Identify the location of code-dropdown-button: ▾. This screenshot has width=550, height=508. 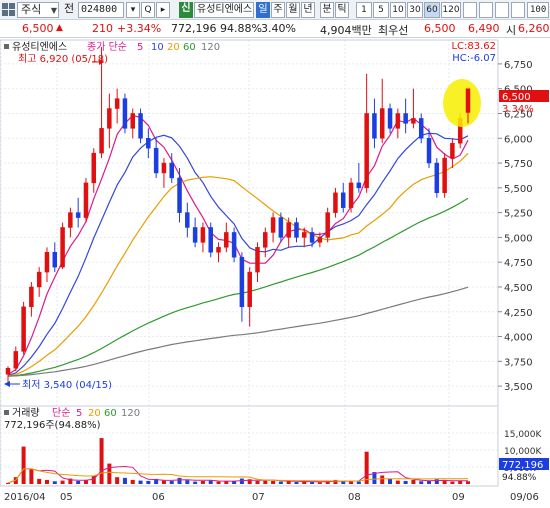
(133, 10).